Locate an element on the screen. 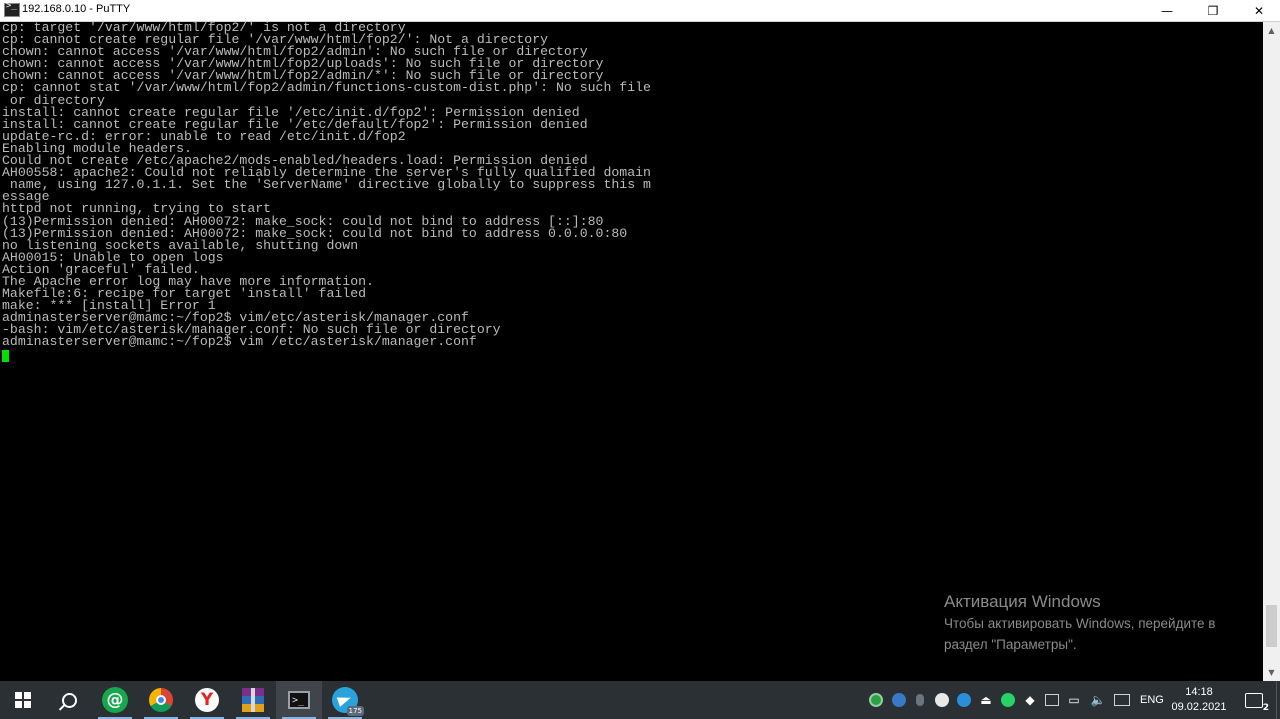 The height and width of the screenshot is (719, 1280). taskbar-telegram: 175 is located at coordinates (345, 700).